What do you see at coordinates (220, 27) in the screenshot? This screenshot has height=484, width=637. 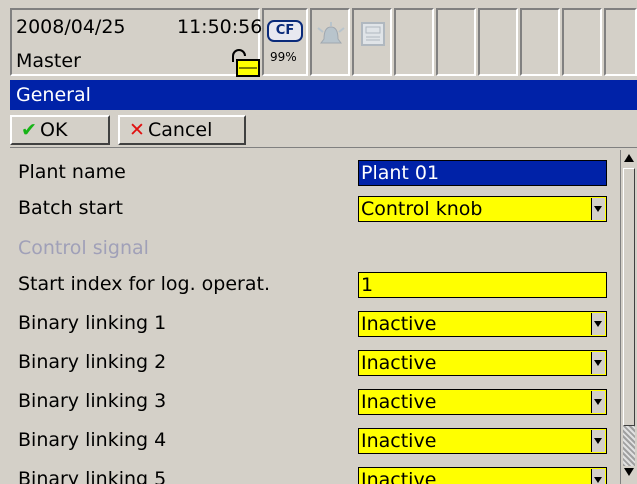 I see `time-display: 11:50:56` at bounding box center [220, 27].